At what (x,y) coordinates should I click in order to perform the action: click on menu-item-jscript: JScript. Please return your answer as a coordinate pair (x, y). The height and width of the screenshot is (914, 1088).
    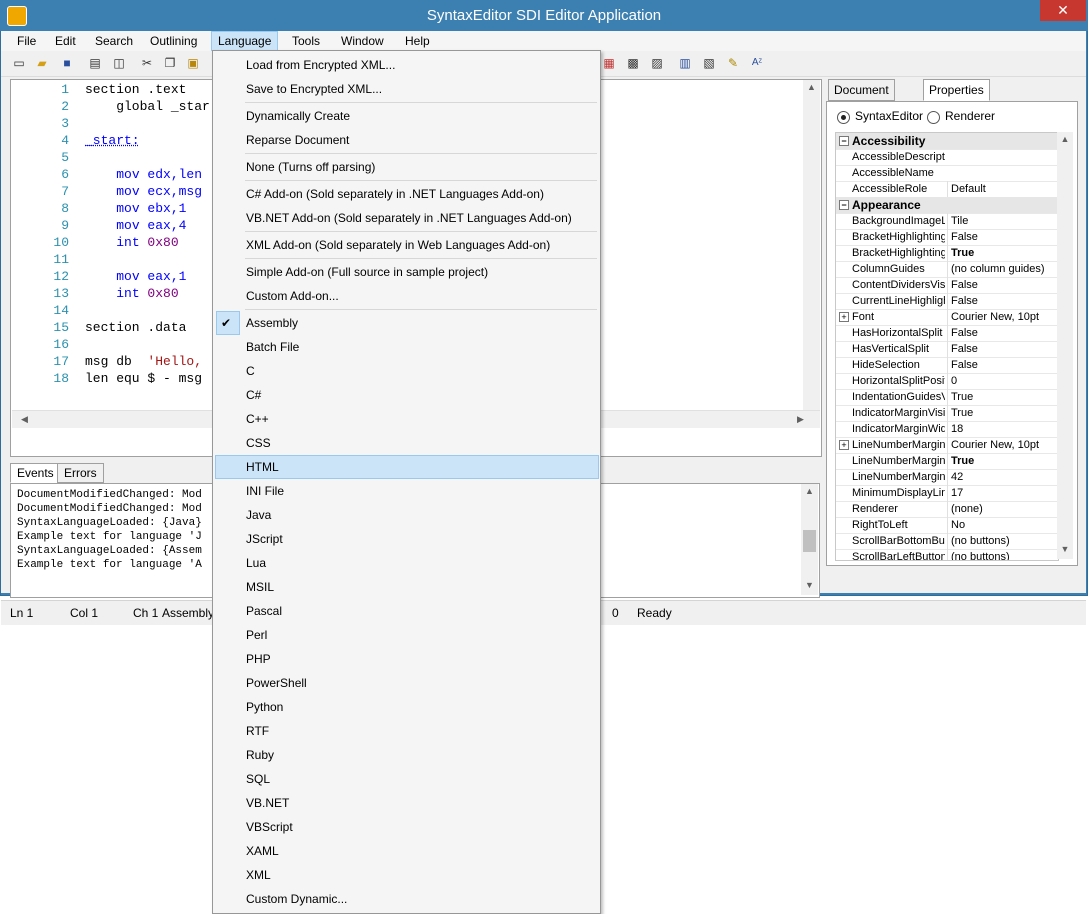
    Looking at the image, I should click on (421, 539).